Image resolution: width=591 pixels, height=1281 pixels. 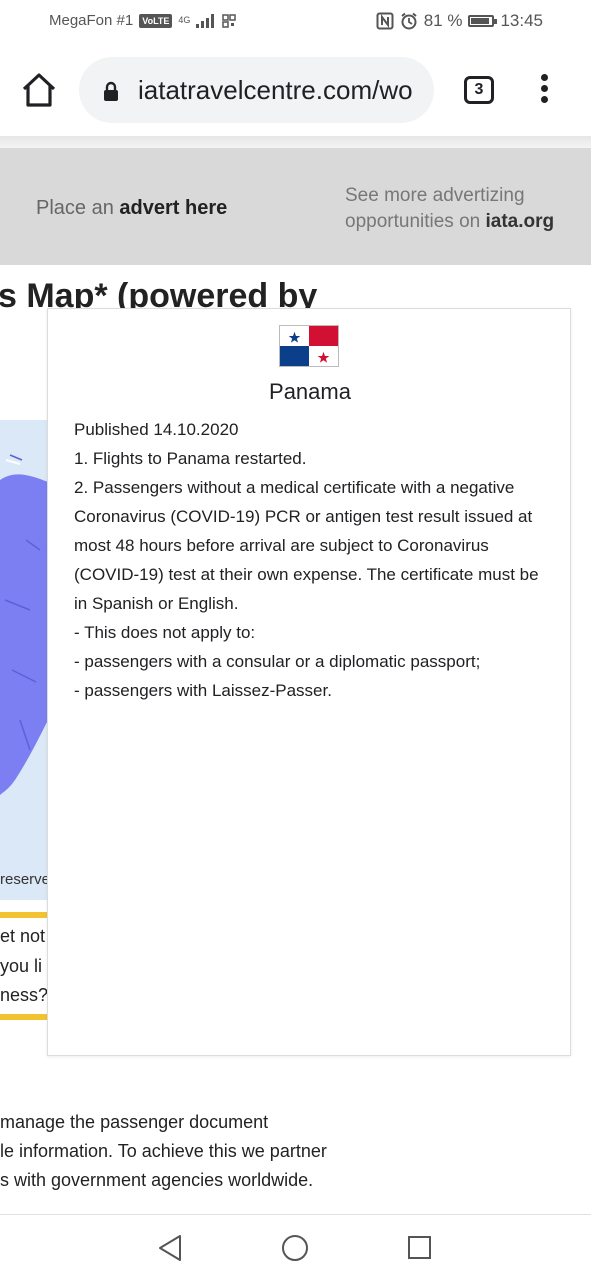 I want to click on system-nav-bar, so click(x=295, y=1247).